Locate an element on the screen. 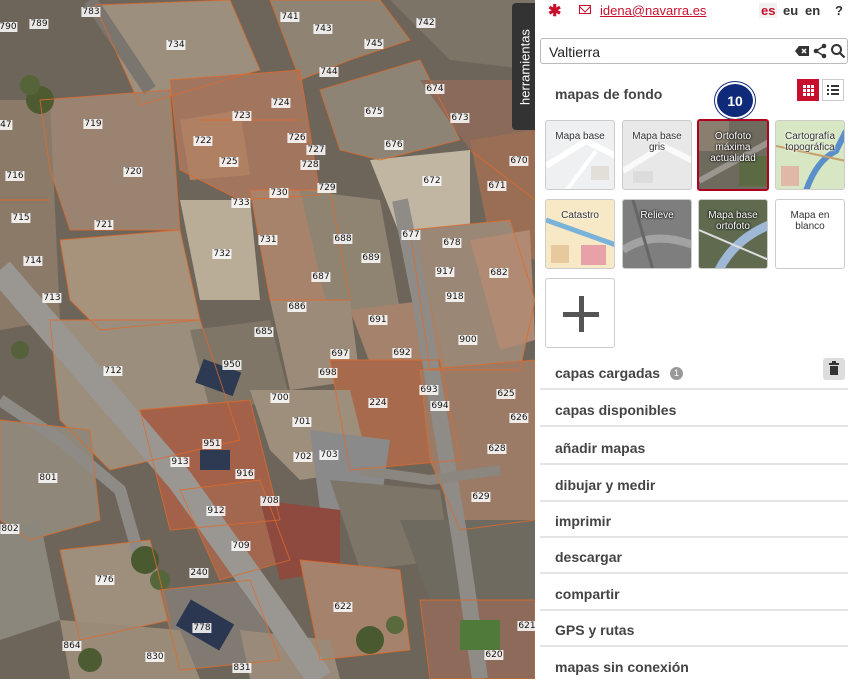  parcel-number-label: 726 is located at coordinates (297, 138).